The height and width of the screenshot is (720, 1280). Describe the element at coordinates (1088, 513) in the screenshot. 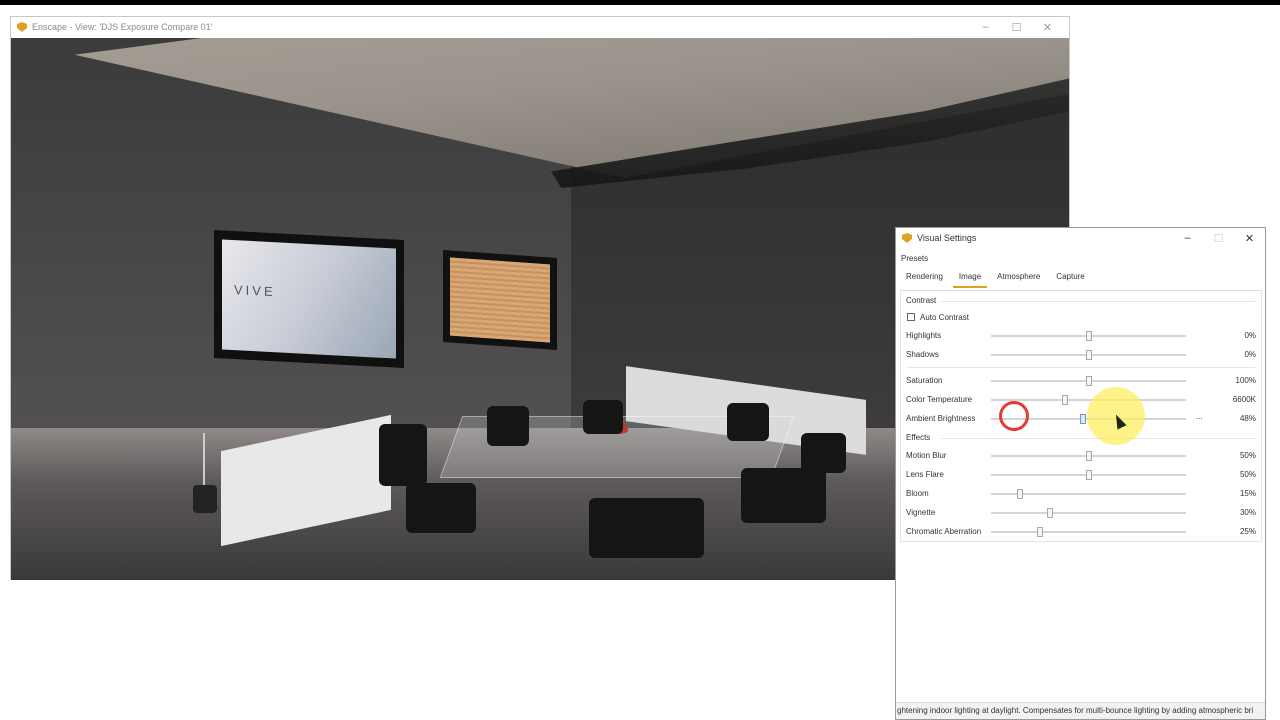

I see `vignette-slider` at that location.